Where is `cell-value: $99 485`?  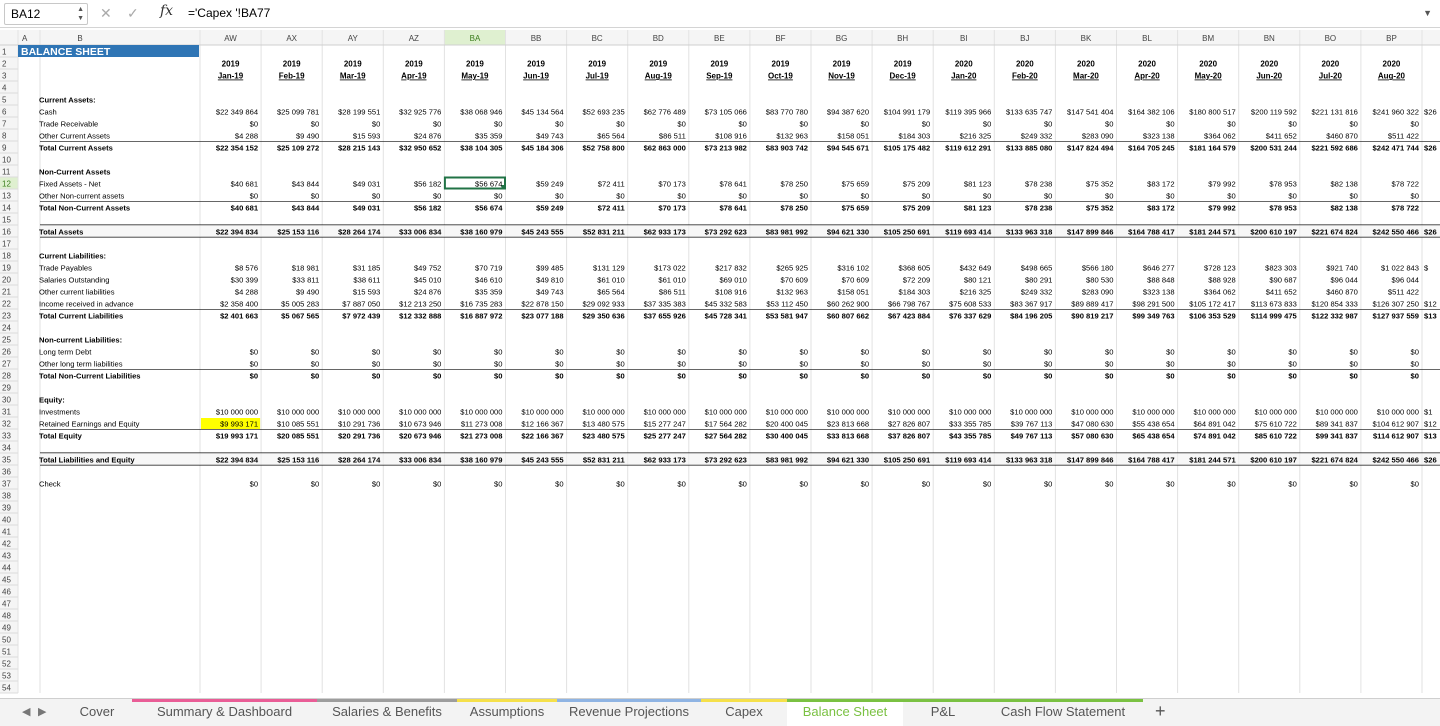 cell-value: $99 485 is located at coordinates (549, 267).